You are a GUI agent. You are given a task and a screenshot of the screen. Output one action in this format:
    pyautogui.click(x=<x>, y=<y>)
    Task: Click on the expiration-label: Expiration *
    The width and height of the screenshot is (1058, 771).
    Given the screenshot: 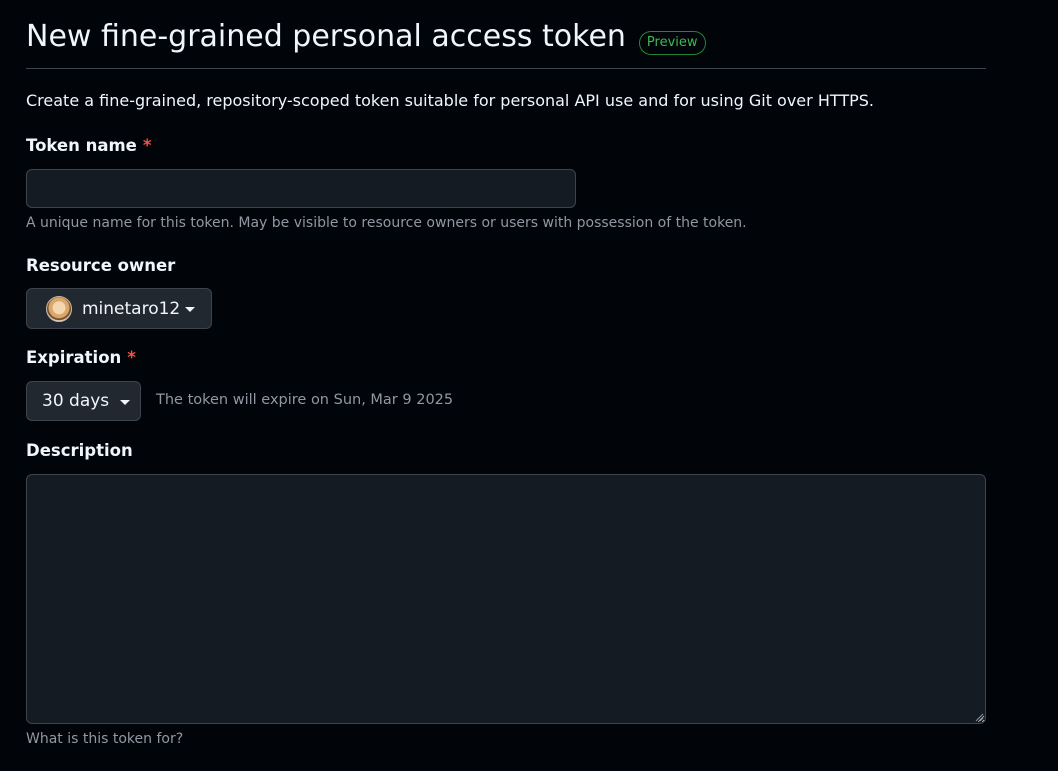 What is the action you would take?
    pyautogui.click(x=81, y=357)
    